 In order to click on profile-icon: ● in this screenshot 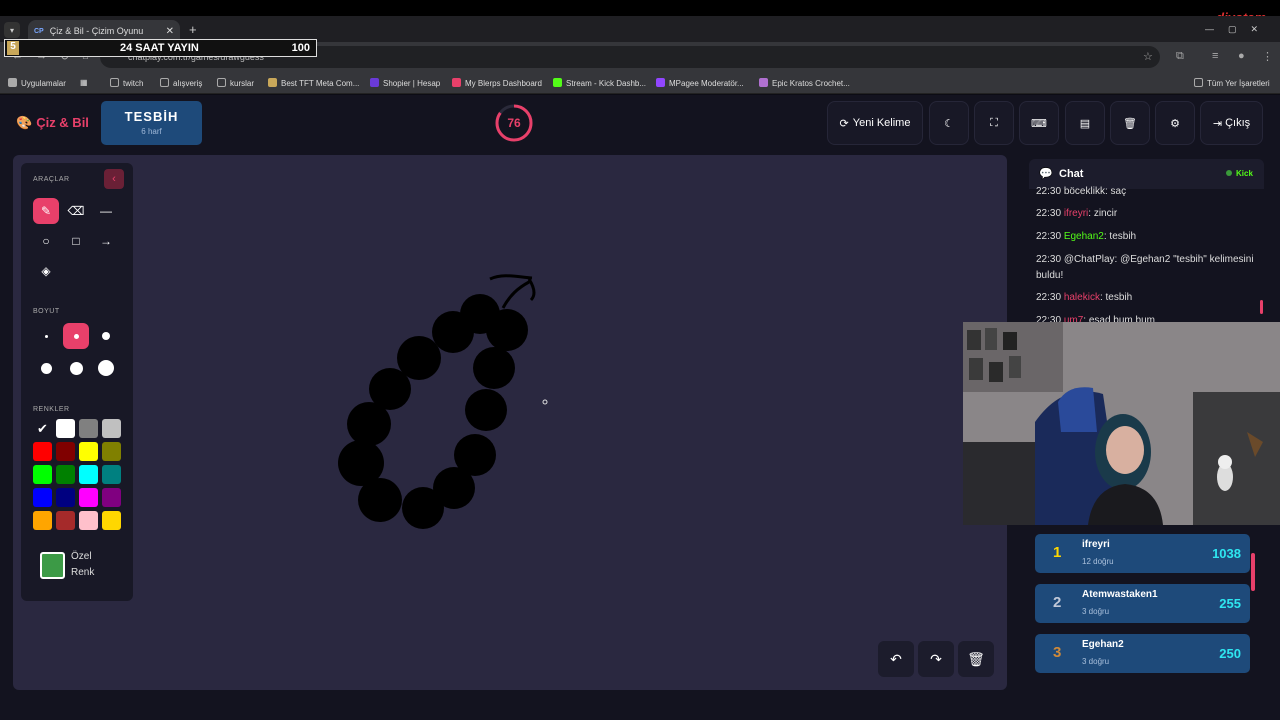, I will do `click(1241, 56)`.